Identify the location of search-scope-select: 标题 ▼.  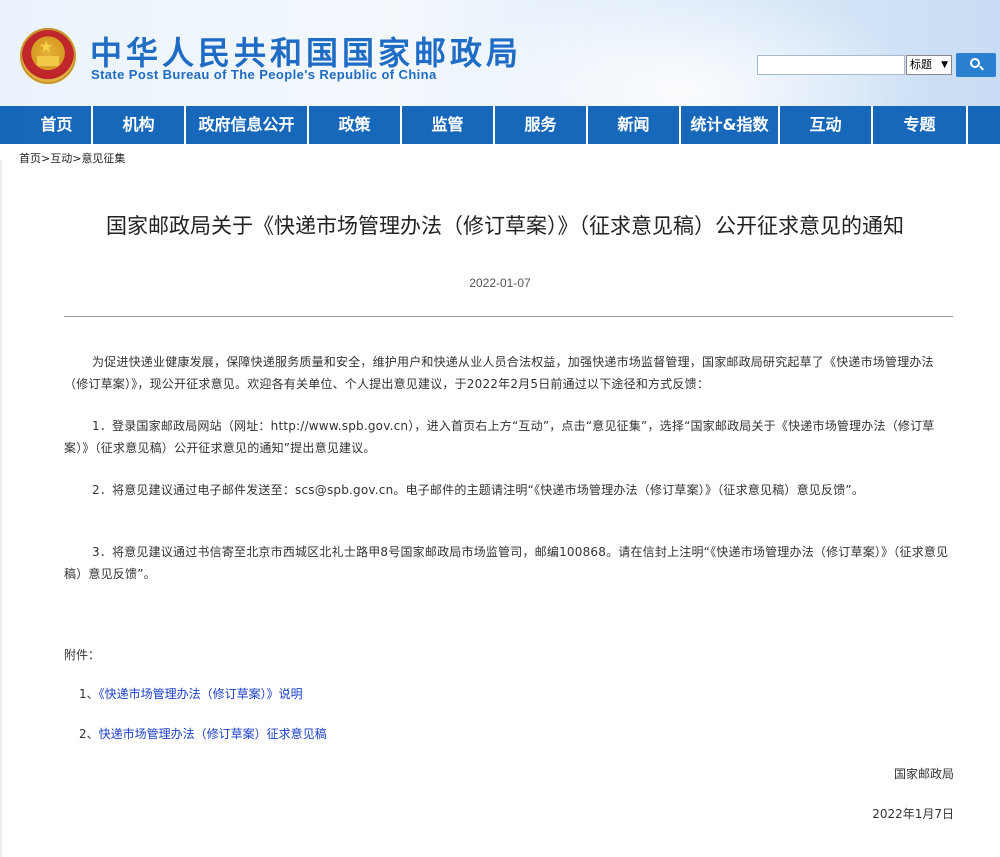
(929, 65).